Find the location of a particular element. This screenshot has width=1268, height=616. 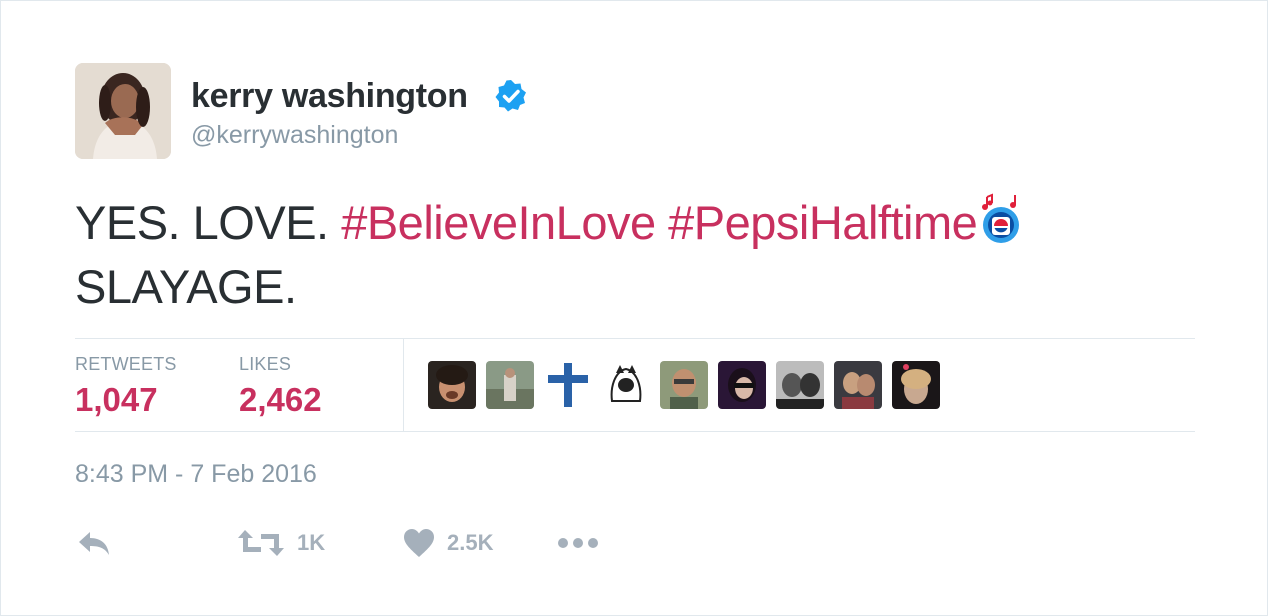

tweet-timestamp: 8:43 PM - 7 Feb 2016 is located at coordinates (196, 474).